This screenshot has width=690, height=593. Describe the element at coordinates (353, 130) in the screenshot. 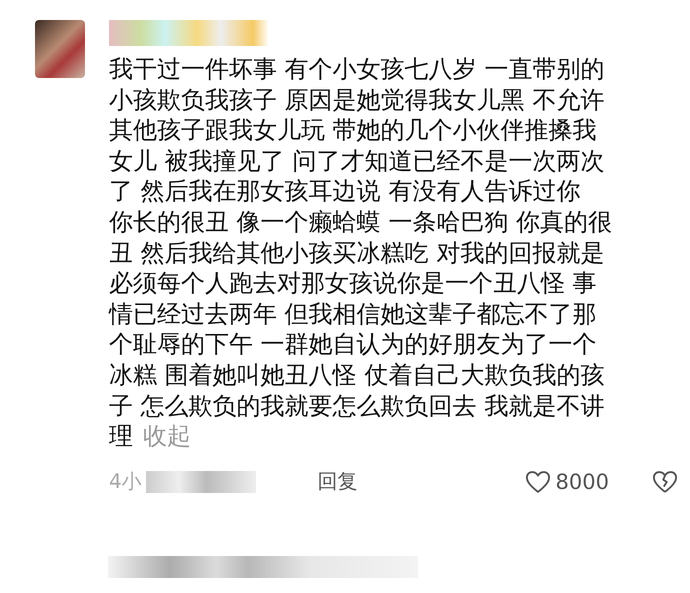

I see `comment-line: 其他孩子跟我女儿玩 带她的几个小伙伴推搡我` at that location.